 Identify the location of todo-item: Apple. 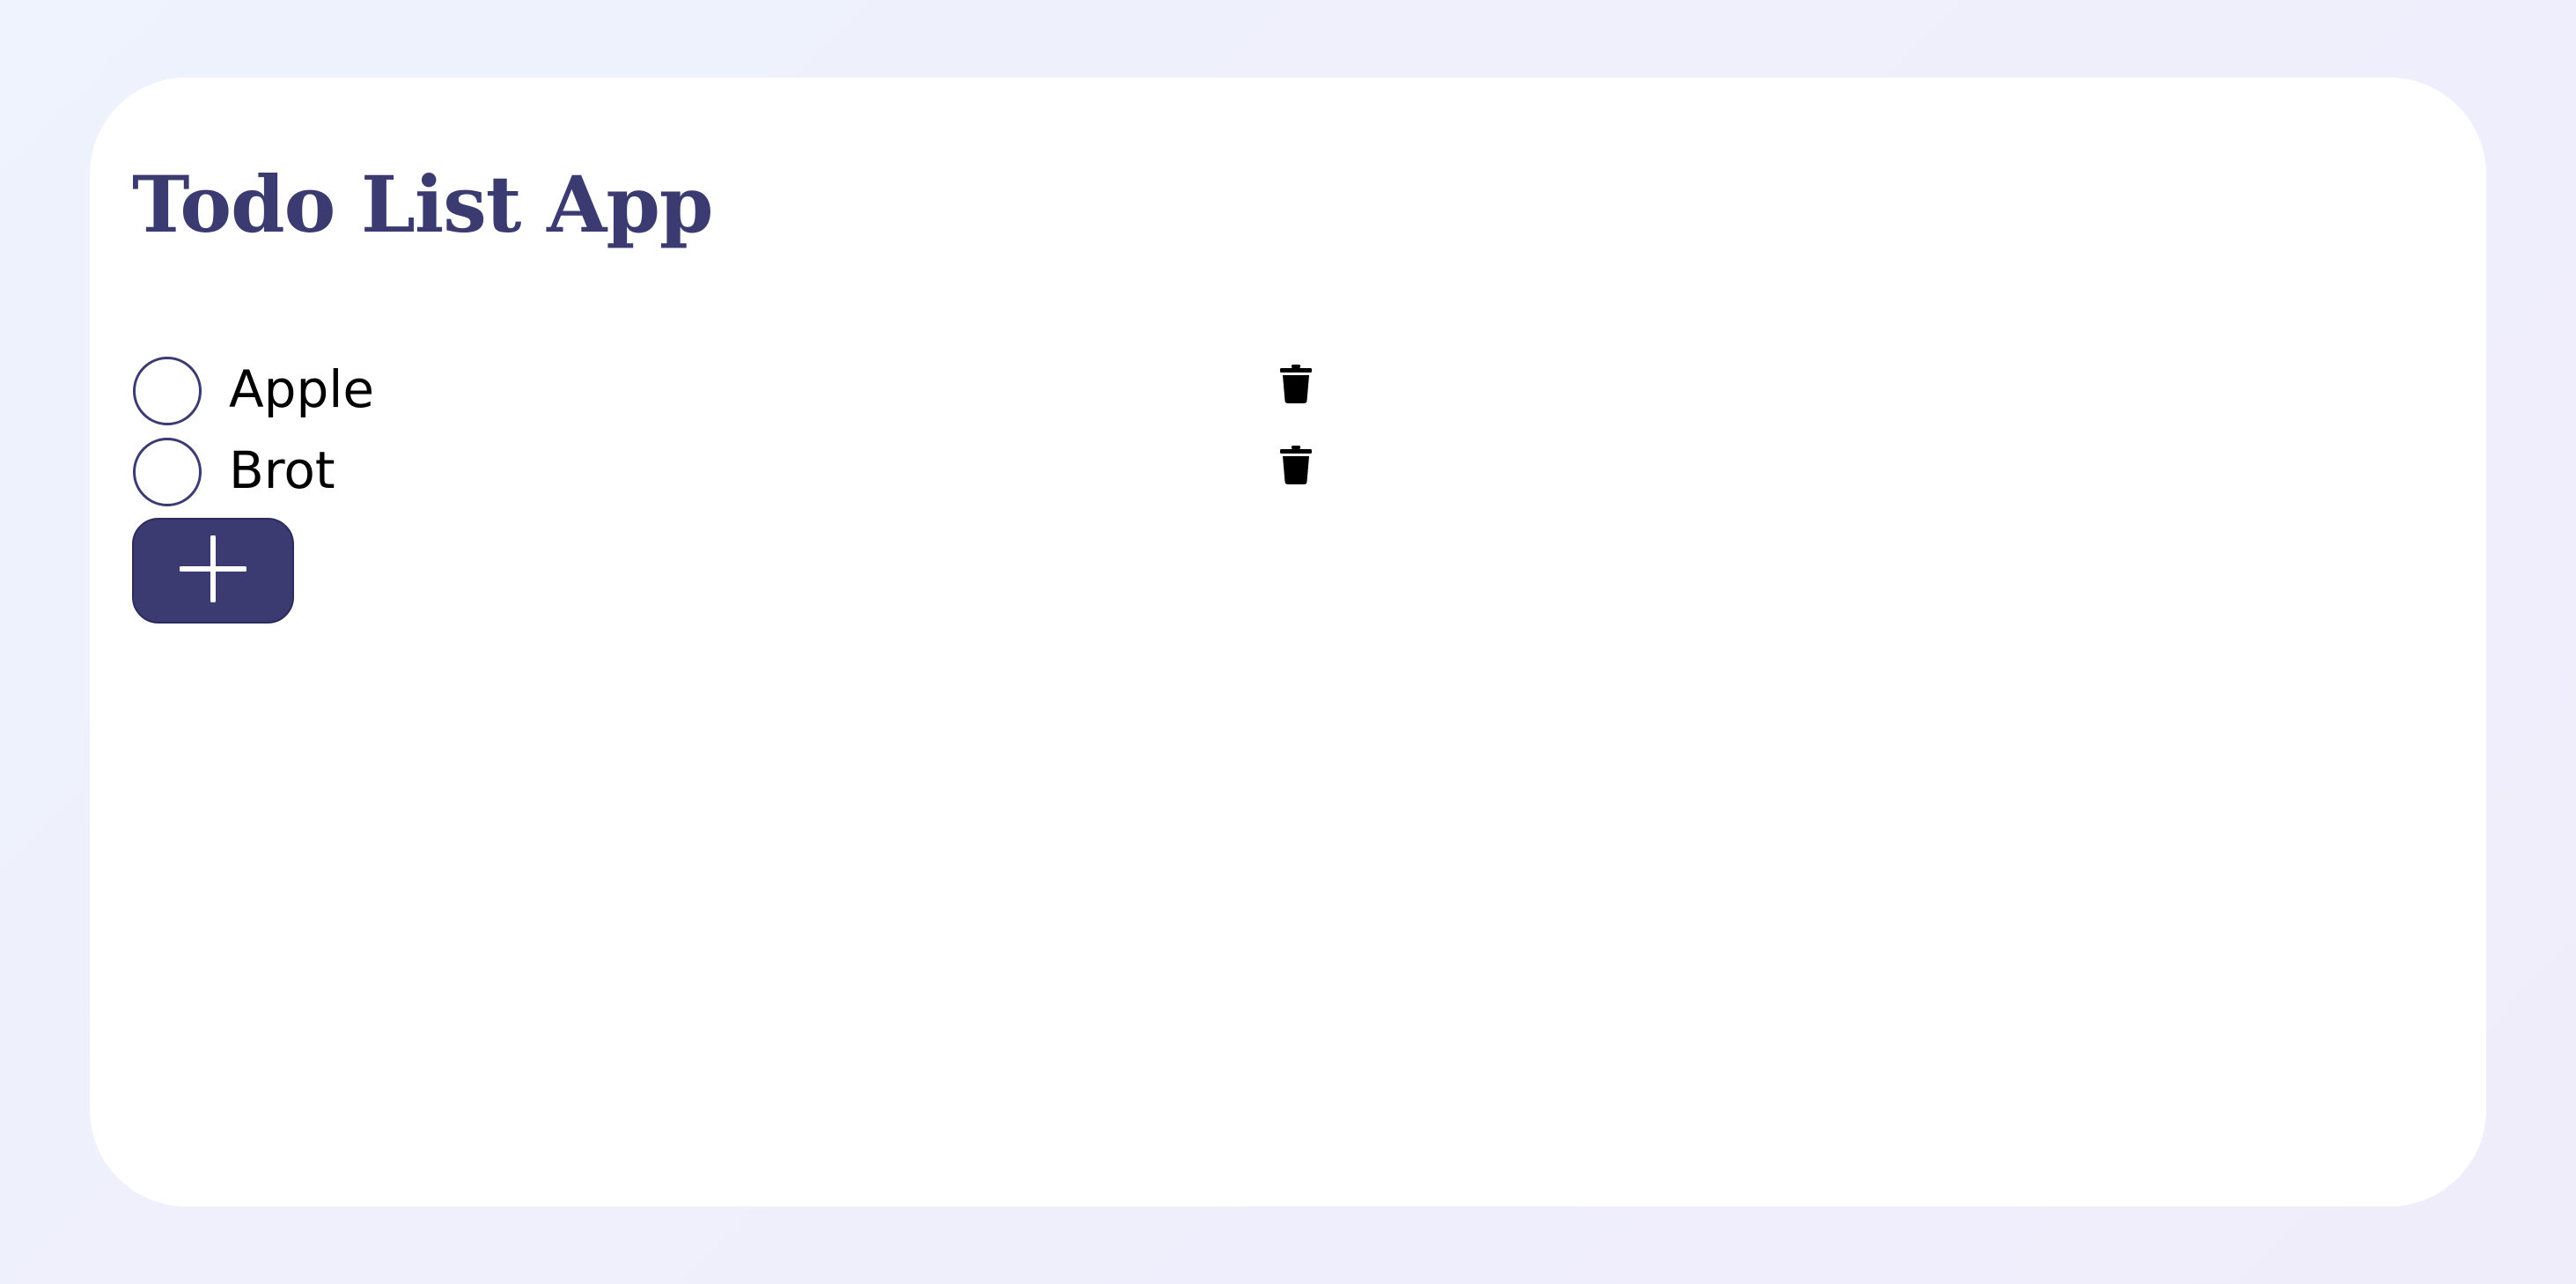
(775, 396).